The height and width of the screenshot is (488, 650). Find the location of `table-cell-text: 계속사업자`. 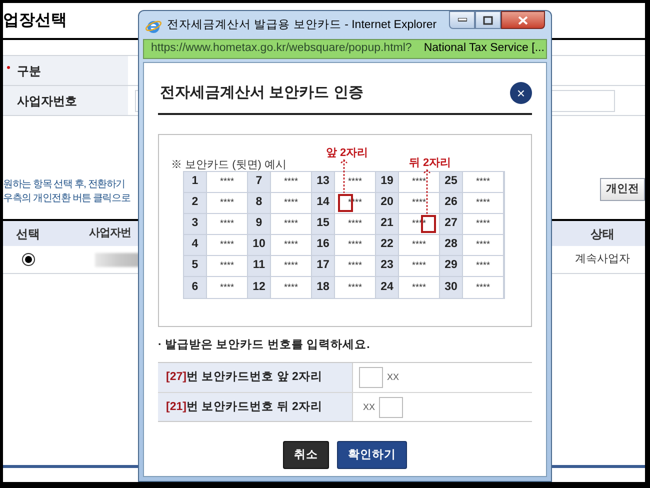

table-cell-text: 계속사업자 is located at coordinates (602, 260).